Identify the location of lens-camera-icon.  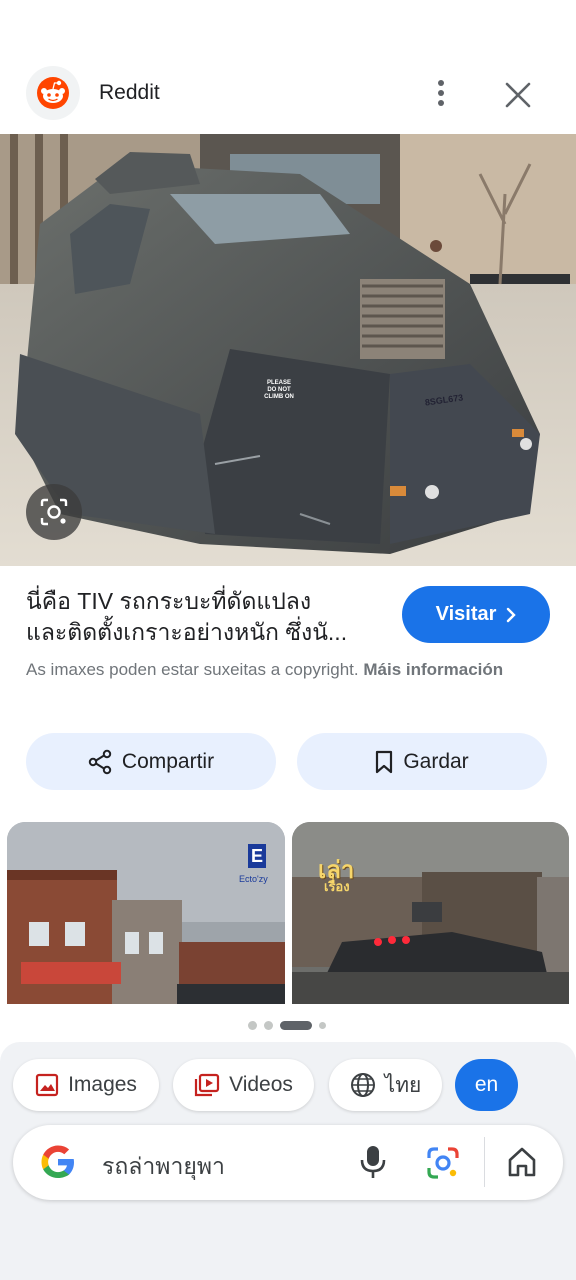
(54, 512).